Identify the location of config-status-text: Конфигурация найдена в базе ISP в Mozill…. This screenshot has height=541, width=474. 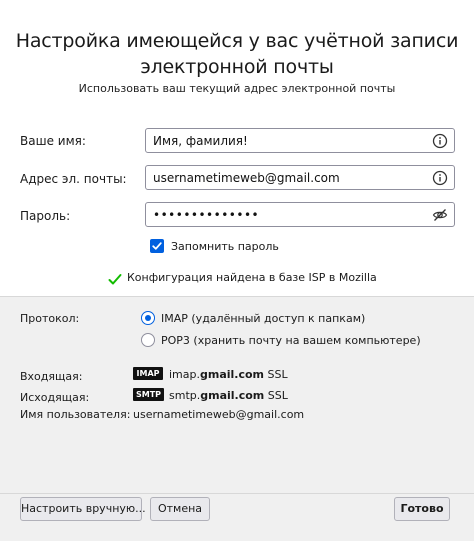
(252, 277).